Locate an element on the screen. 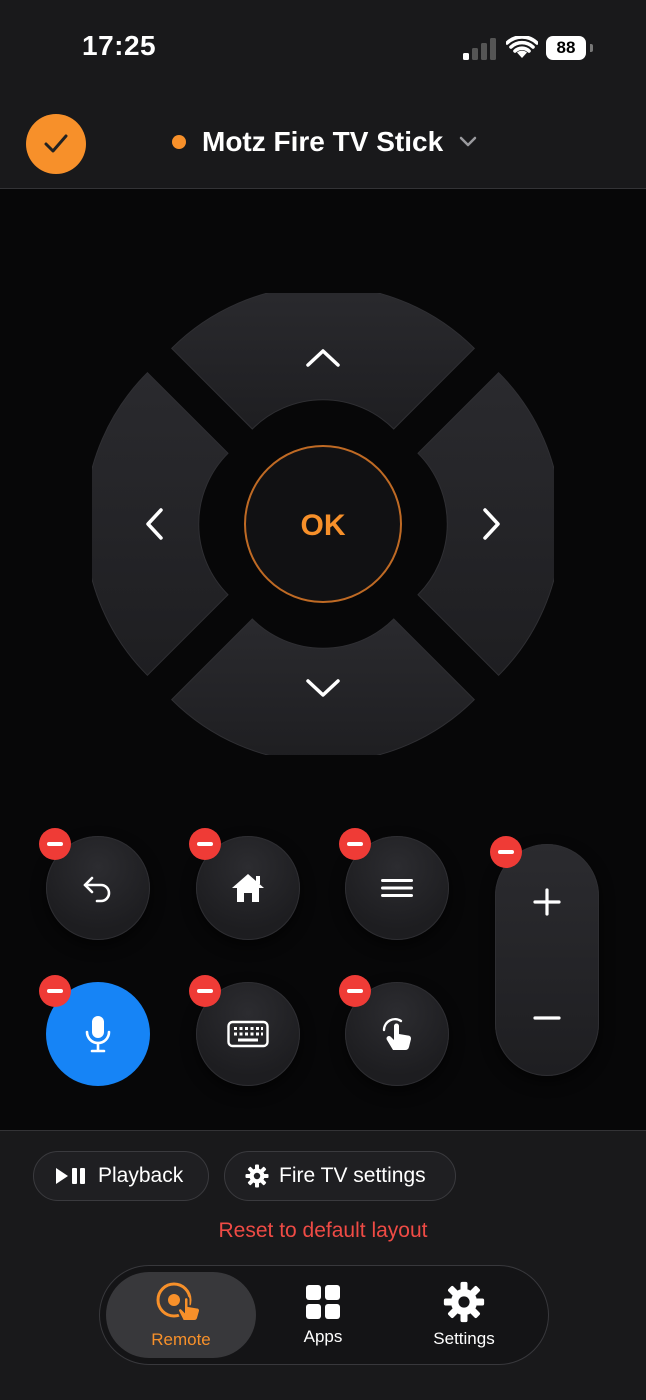 This screenshot has height=1400, width=646. remove-back-button is located at coordinates (55, 844).